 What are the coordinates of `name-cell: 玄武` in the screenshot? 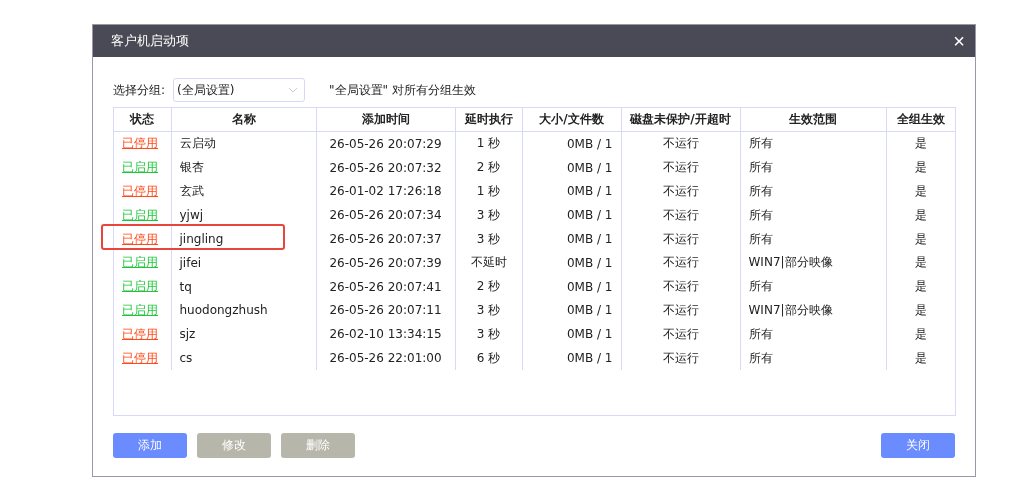 It's located at (191, 191).